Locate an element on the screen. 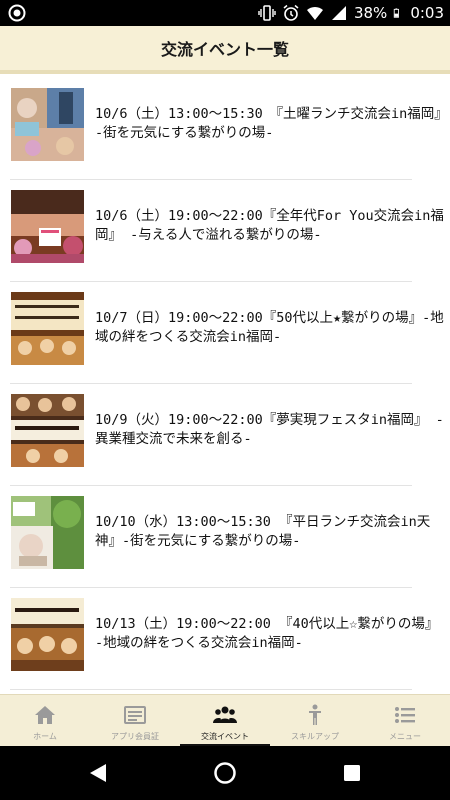 This screenshot has width=450, height=800. nav-events: 交流イベント is located at coordinates (225, 720).